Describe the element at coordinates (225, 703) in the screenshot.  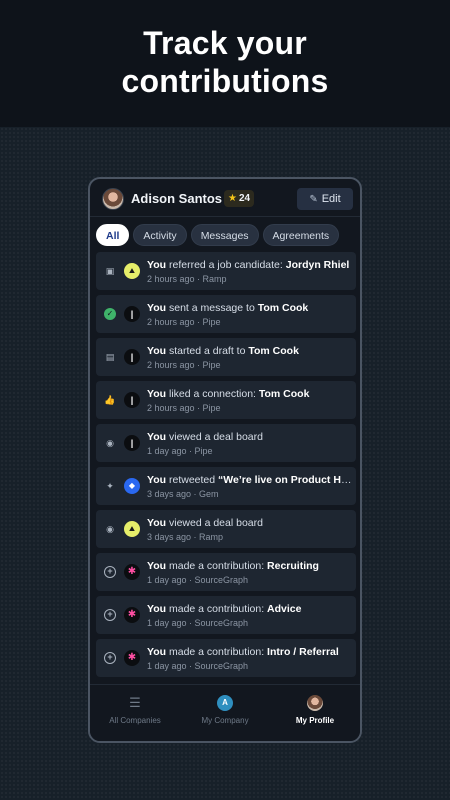
I see `company-logo-icon: A` at that location.